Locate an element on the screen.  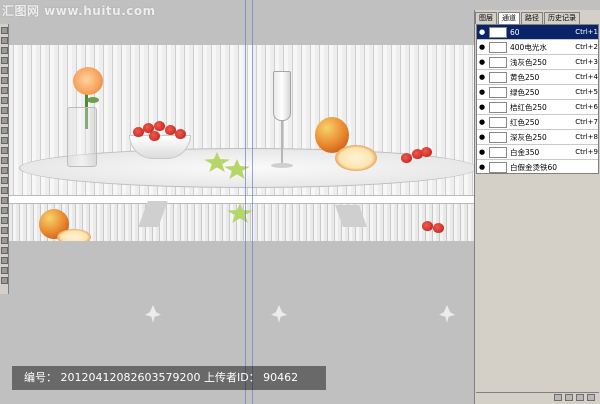
channel-shortcut: Ctrl+3 is located at coordinates (586, 62).